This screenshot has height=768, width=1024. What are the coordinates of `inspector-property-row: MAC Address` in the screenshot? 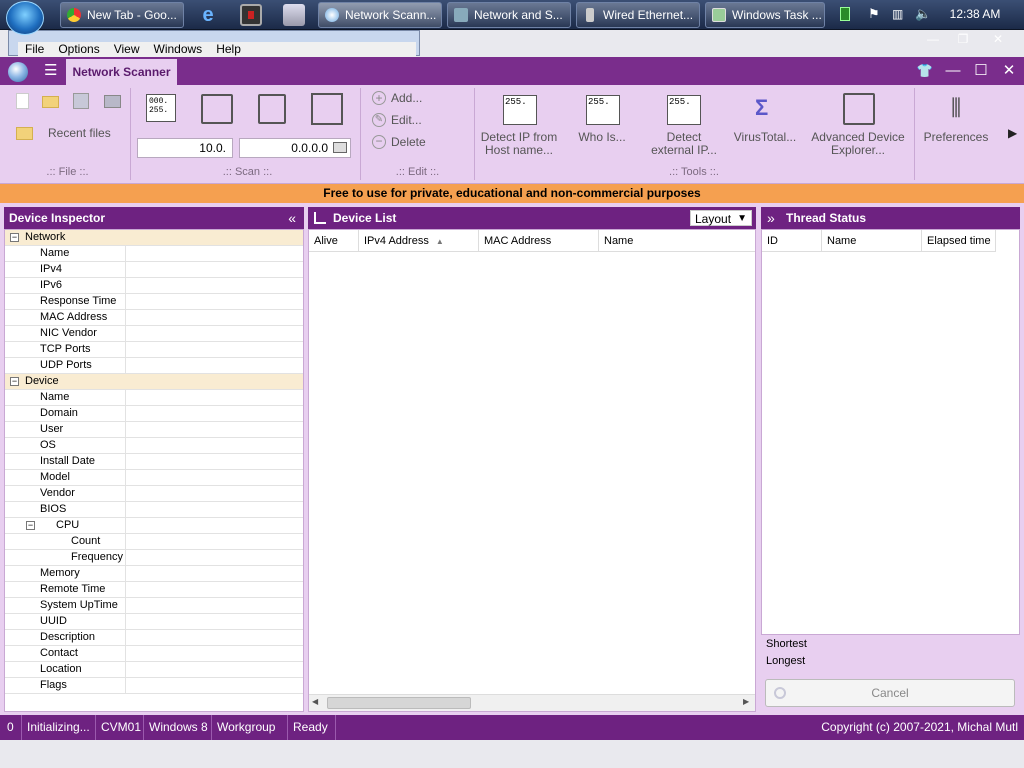 It's located at (154, 318).